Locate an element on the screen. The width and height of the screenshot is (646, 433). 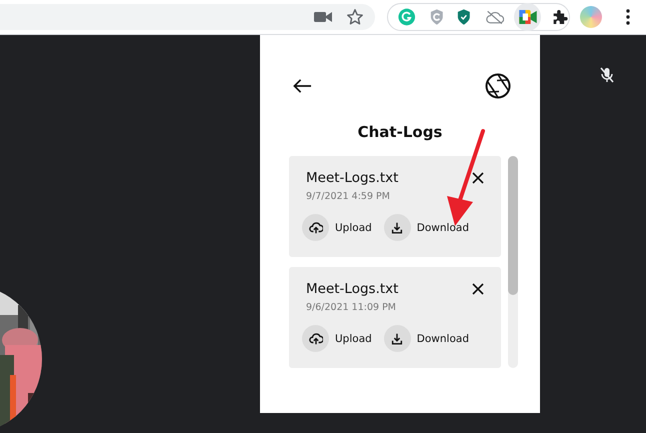
menu-icon is located at coordinates (628, 17).